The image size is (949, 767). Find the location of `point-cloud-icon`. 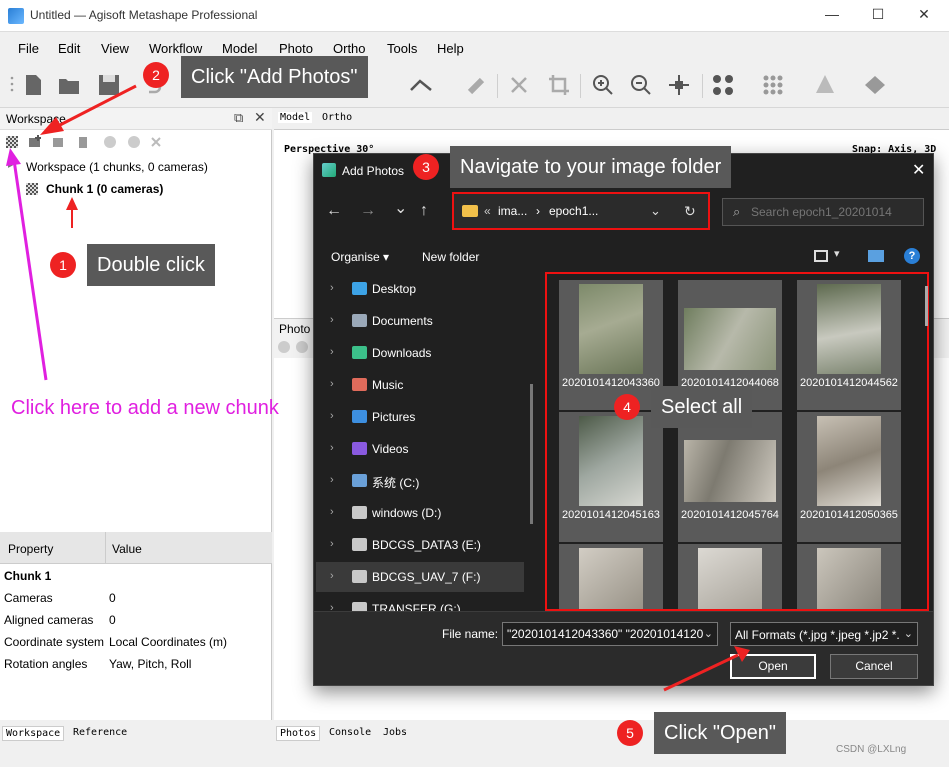

point-cloud-icon is located at coordinates (723, 85).